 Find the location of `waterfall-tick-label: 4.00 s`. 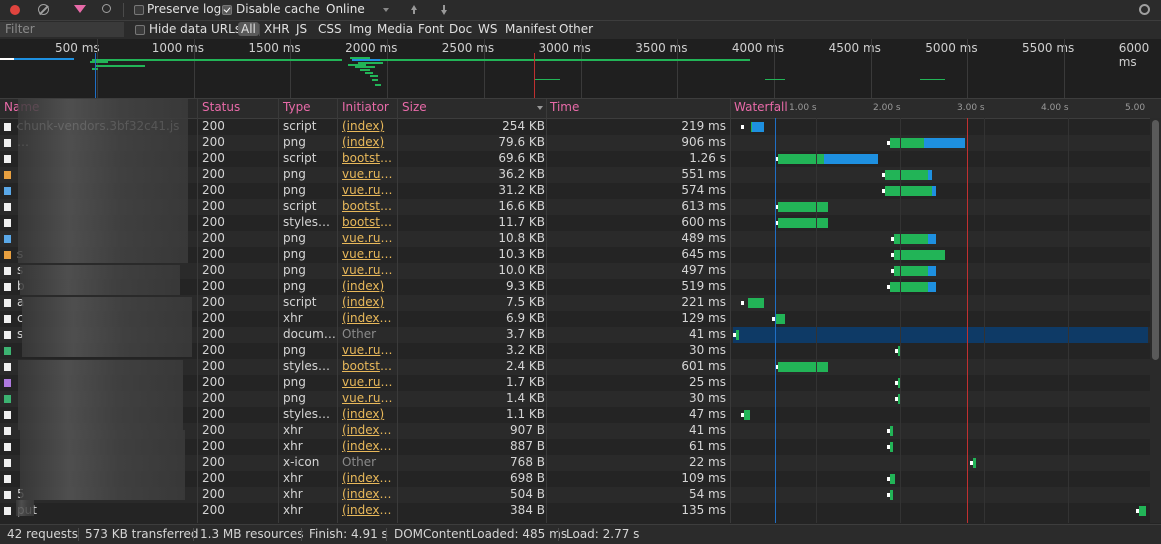

waterfall-tick-label: 4.00 s is located at coordinates (1055, 108).